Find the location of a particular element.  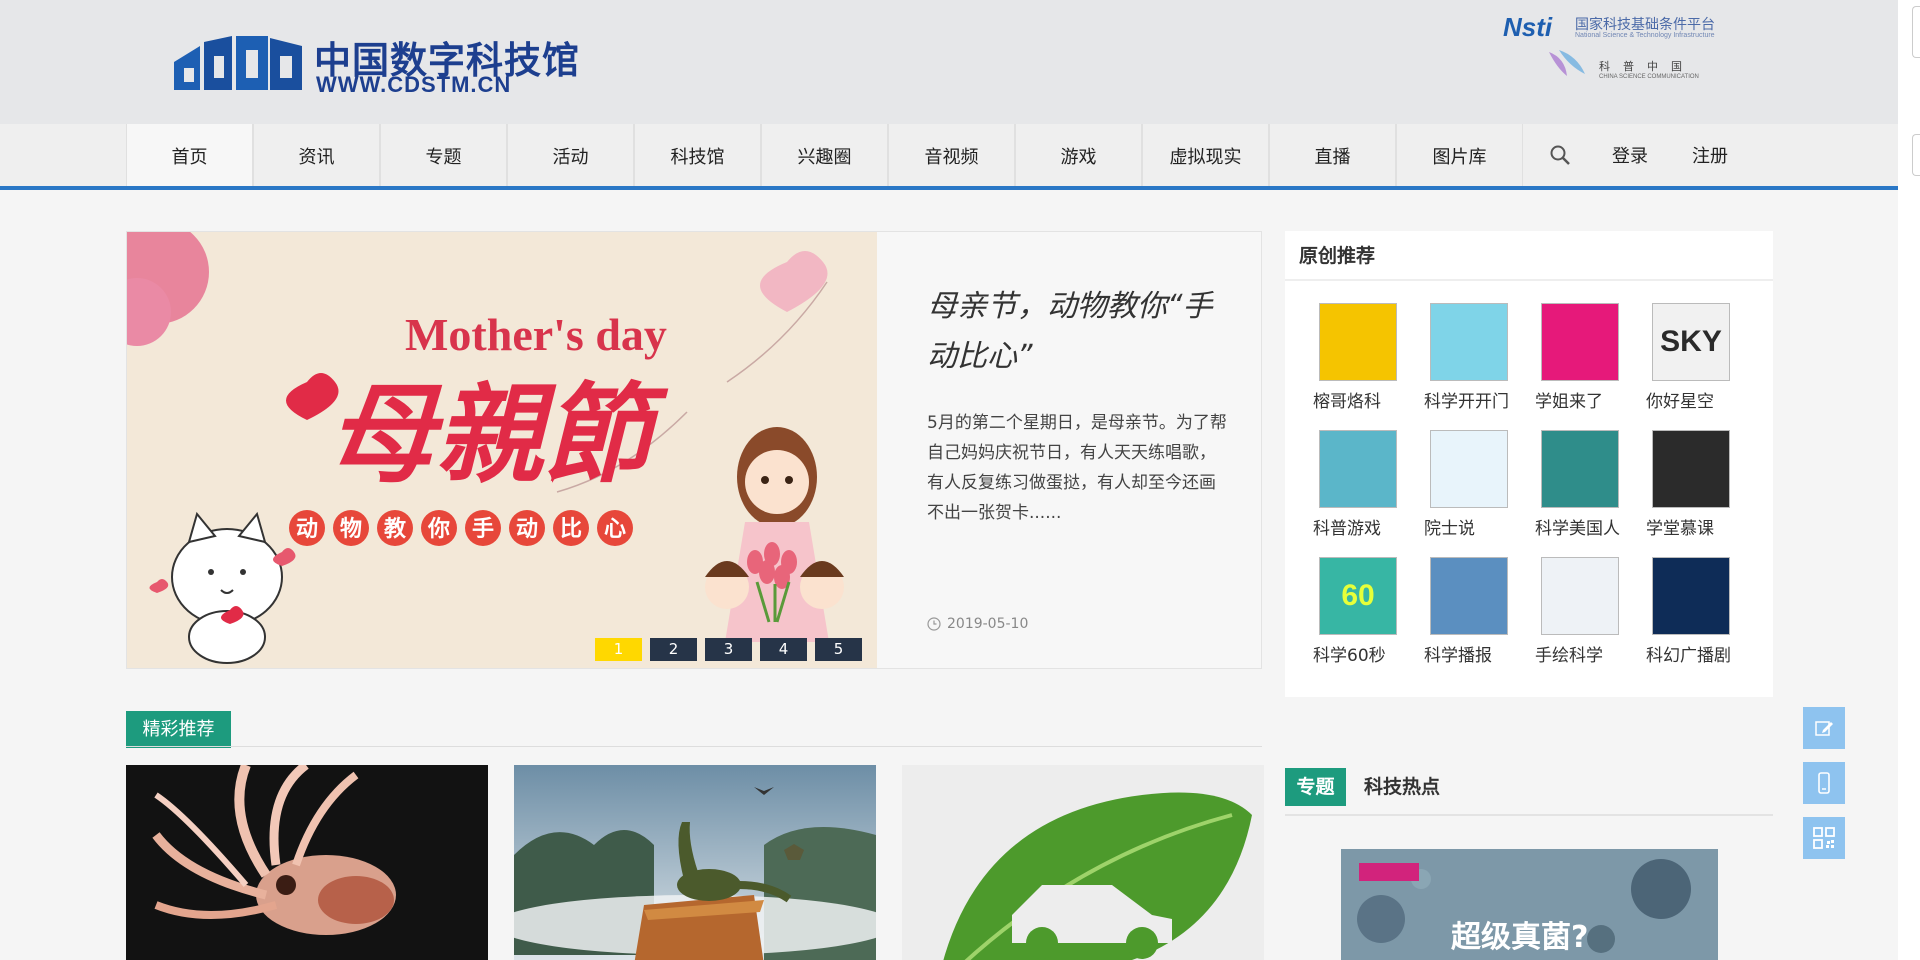

nav-item-label: 科技馆 is located at coordinates (697, 157).